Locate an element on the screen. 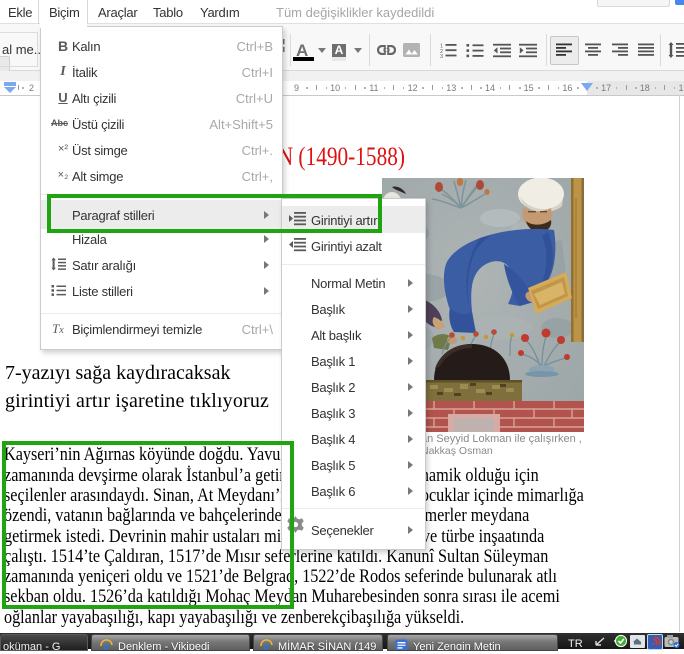 This screenshot has height=654, width=684. svg-text: 3 is located at coordinates (441, 56).